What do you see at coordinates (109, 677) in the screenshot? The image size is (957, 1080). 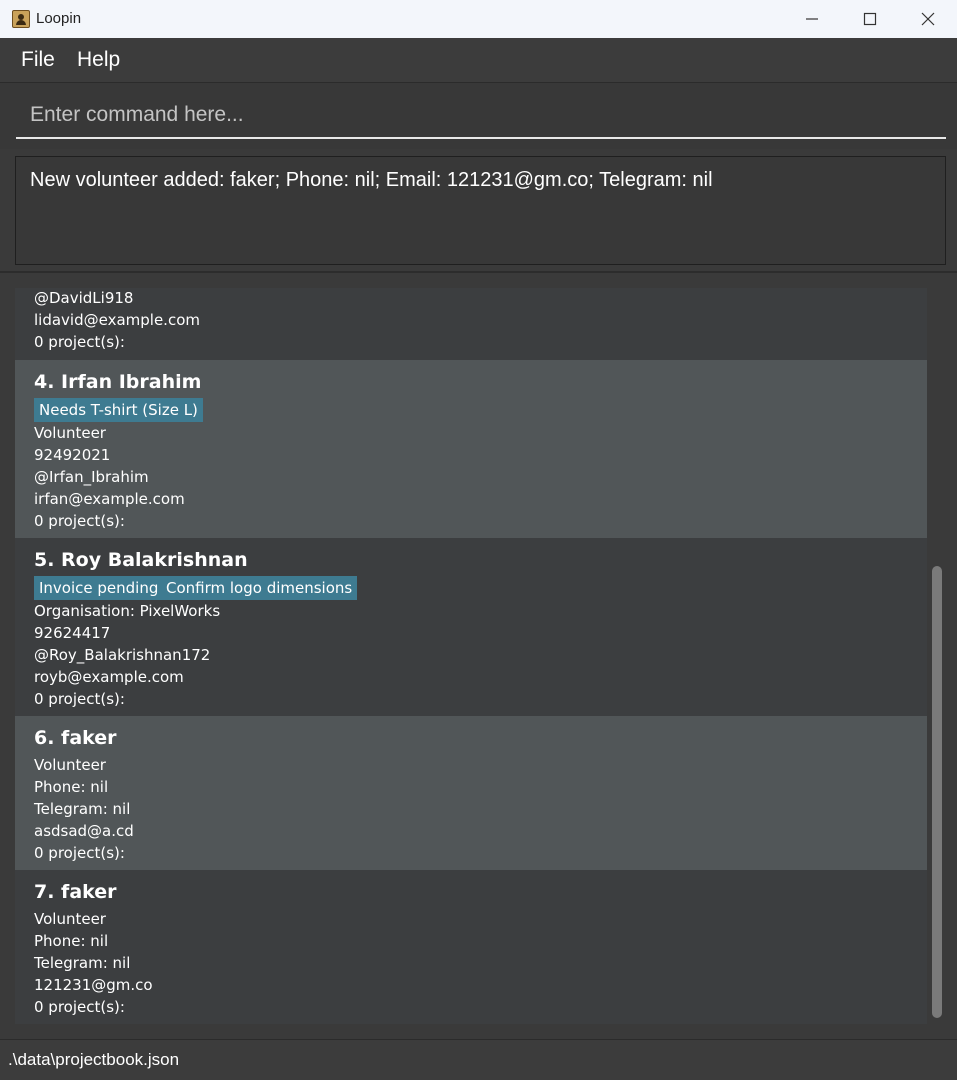 I see `person-email: royb@example.com` at bounding box center [109, 677].